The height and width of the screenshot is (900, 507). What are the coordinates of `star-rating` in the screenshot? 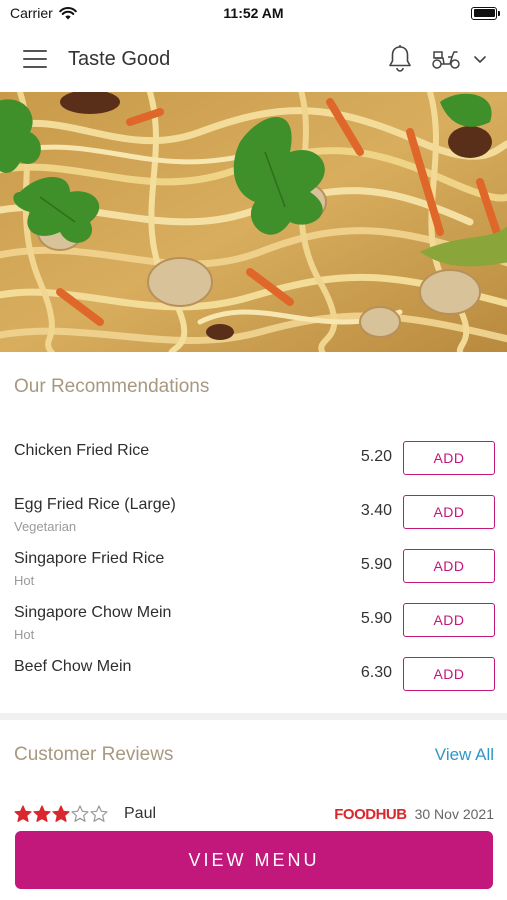 It's located at (61, 814).